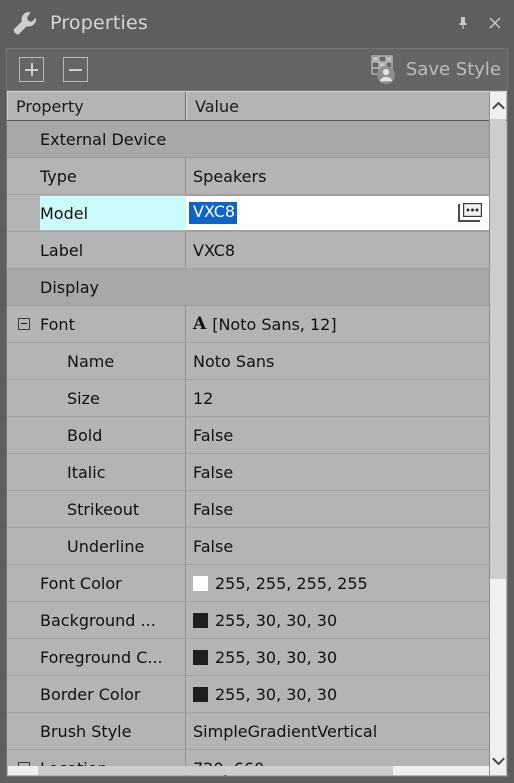  I want to click on table-row: Bold False, so click(249, 435).